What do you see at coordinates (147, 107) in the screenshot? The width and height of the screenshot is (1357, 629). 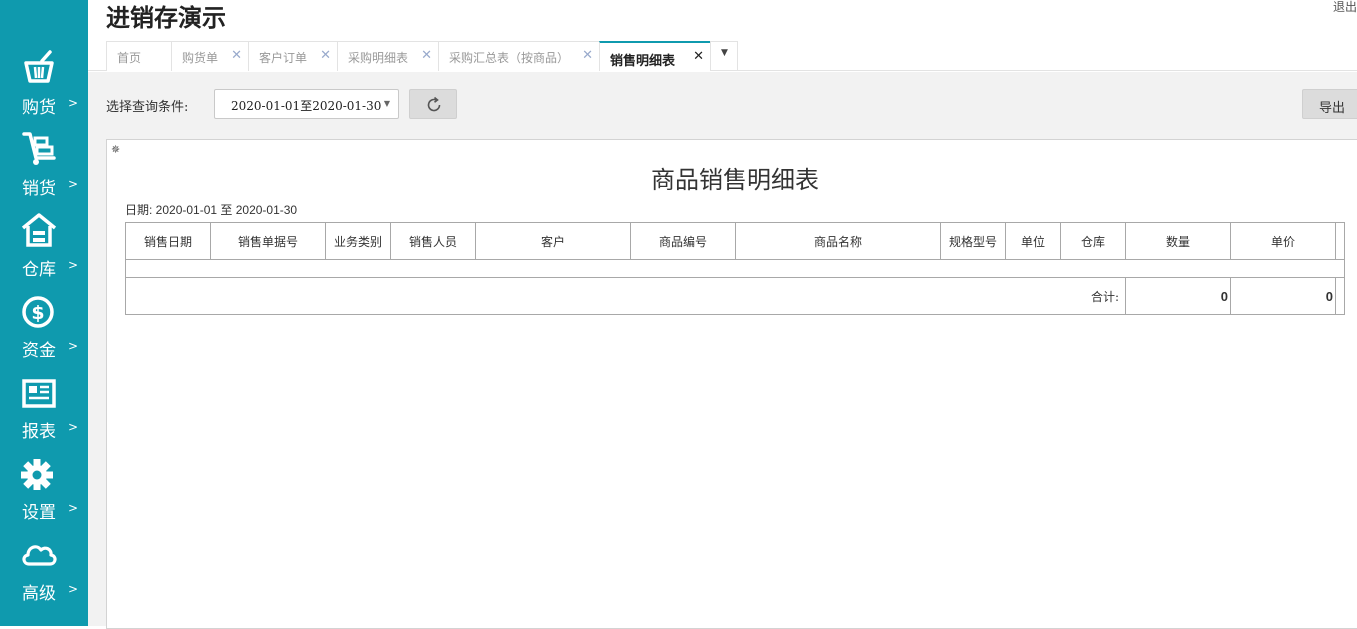 I see `filter-label: 选择查询条件:` at bounding box center [147, 107].